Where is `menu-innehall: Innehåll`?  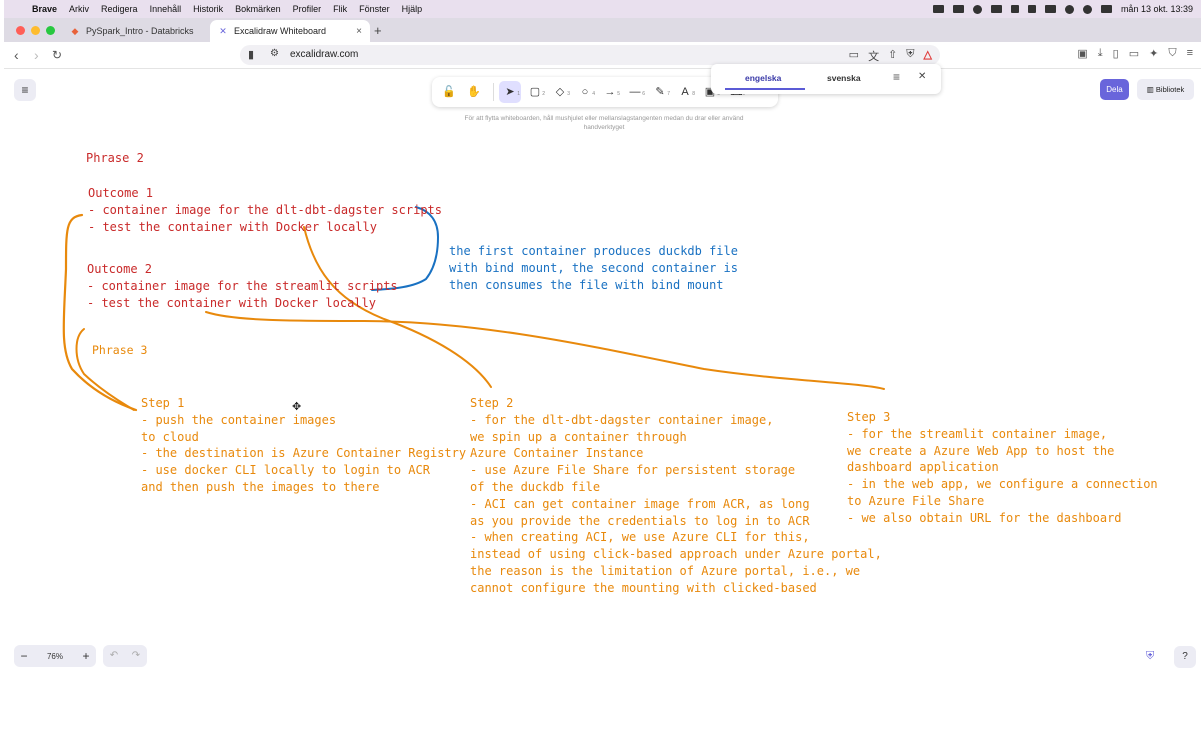 menu-innehall: Innehåll is located at coordinates (166, 9).